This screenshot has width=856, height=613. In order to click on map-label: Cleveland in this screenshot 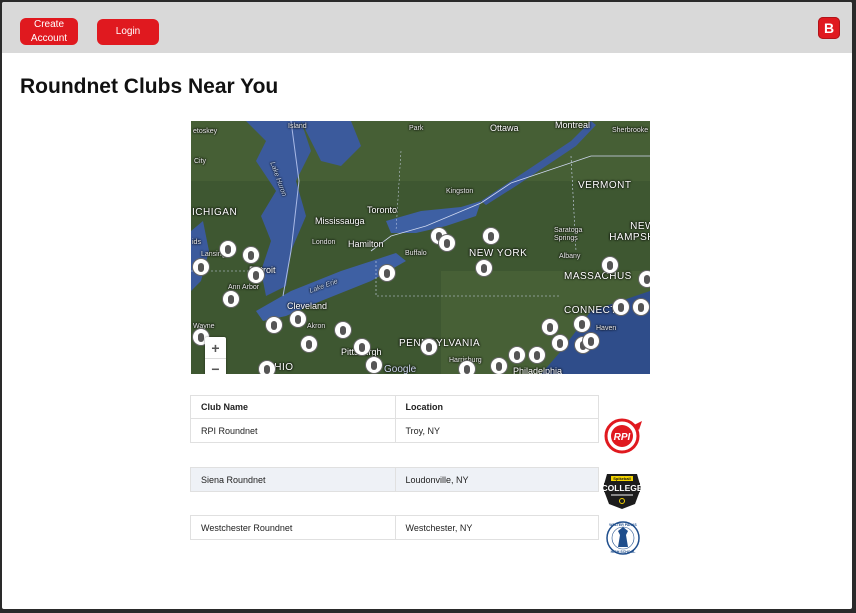, I will do `click(307, 306)`.